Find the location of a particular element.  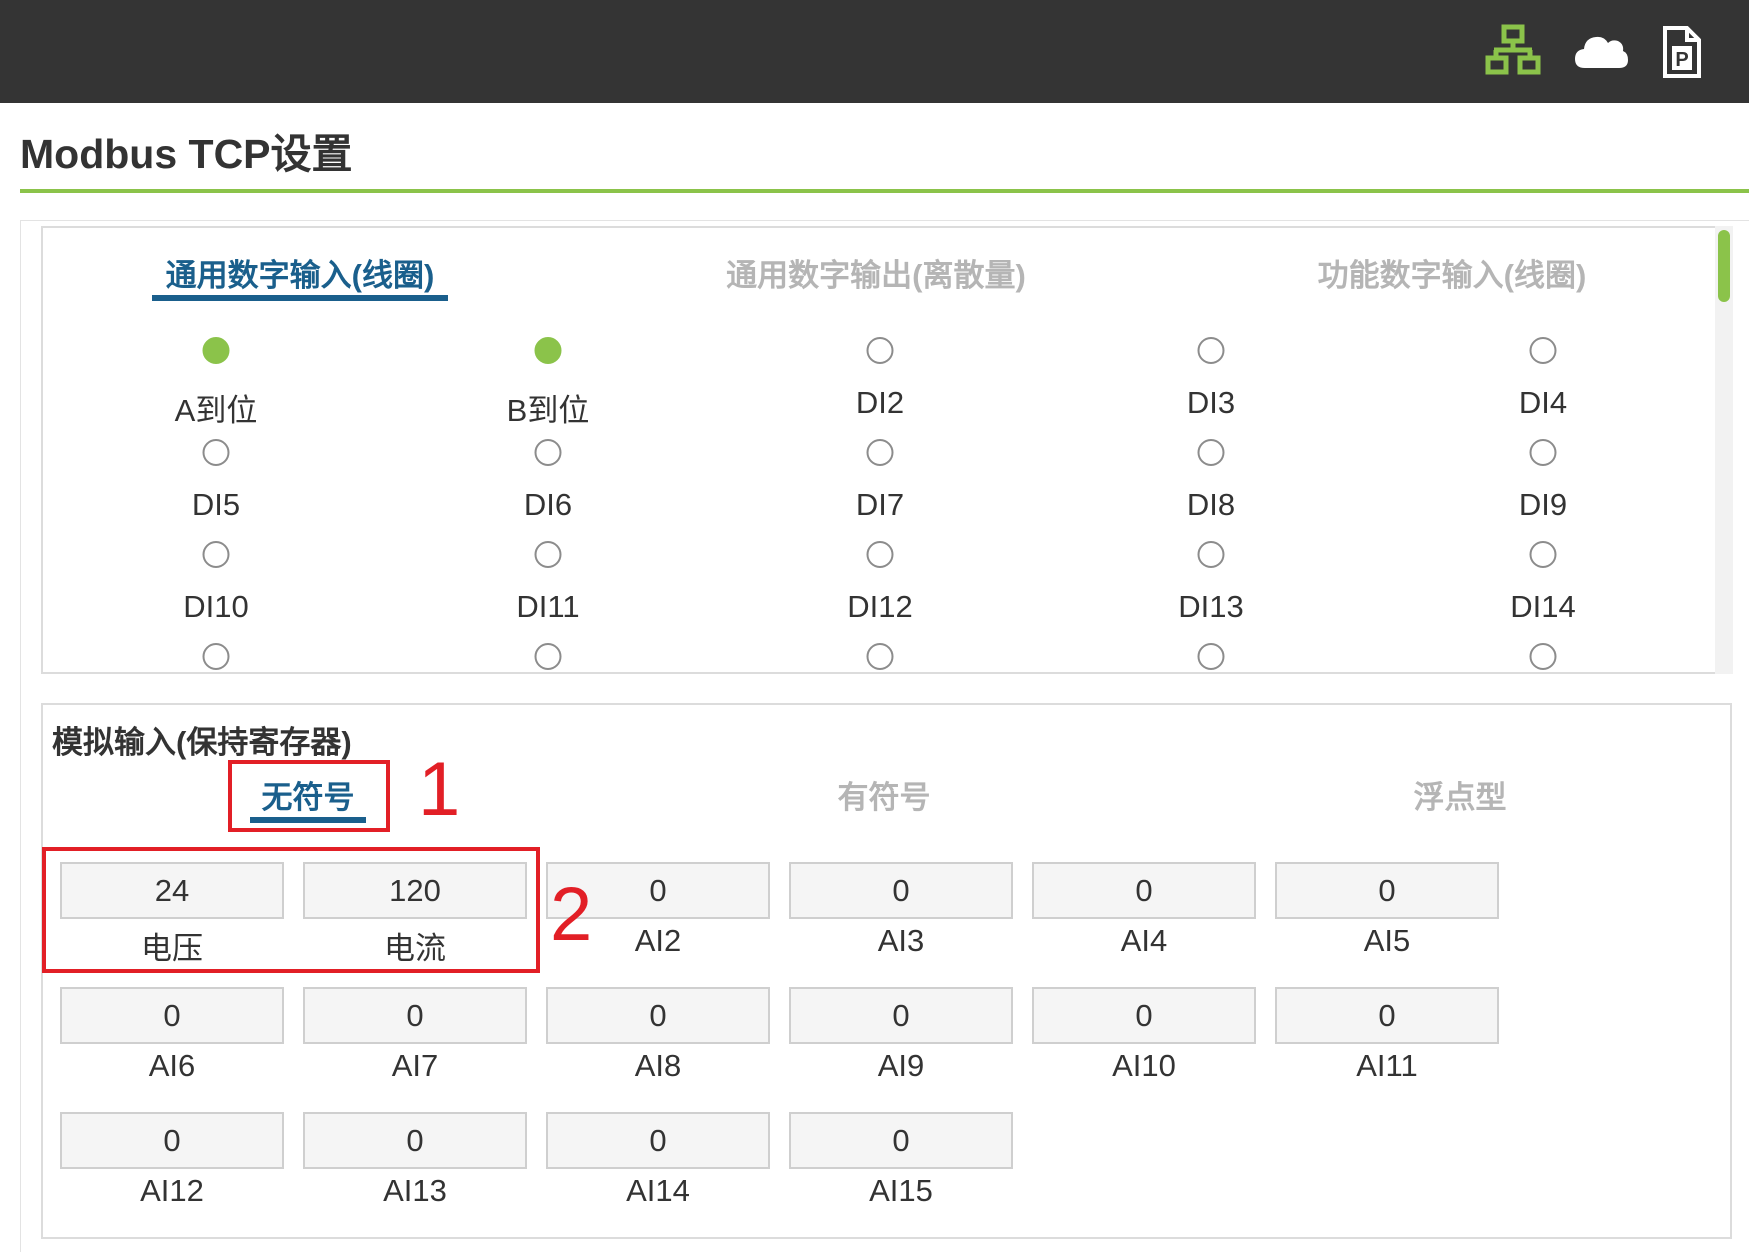

scrollbar-thumb is located at coordinates (1724, 266).